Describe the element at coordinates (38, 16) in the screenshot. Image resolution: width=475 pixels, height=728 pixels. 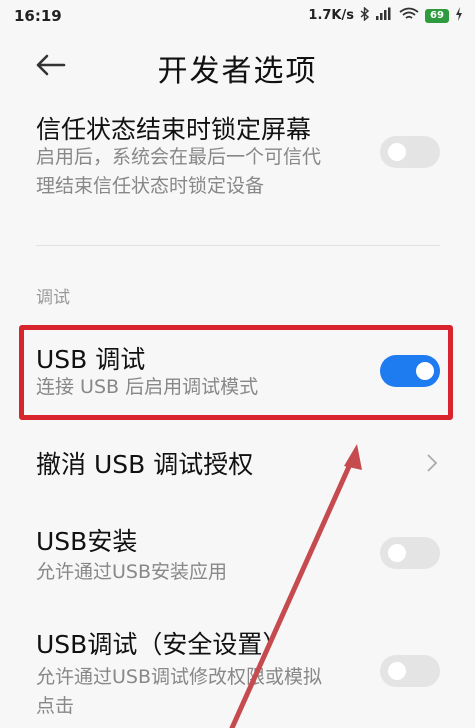
I see `status-time: 16:19` at that location.